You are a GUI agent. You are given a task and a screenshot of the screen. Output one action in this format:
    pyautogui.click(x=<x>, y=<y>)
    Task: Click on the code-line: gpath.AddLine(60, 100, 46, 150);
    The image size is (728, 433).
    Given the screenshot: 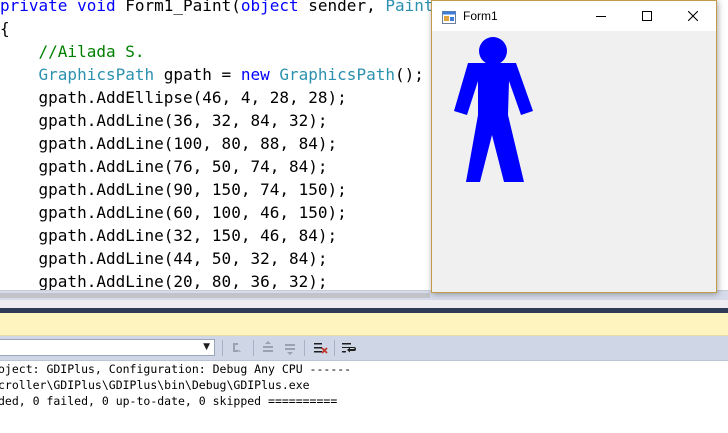 What is the action you would take?
    pyautogui.click(x=173, y=212)
    